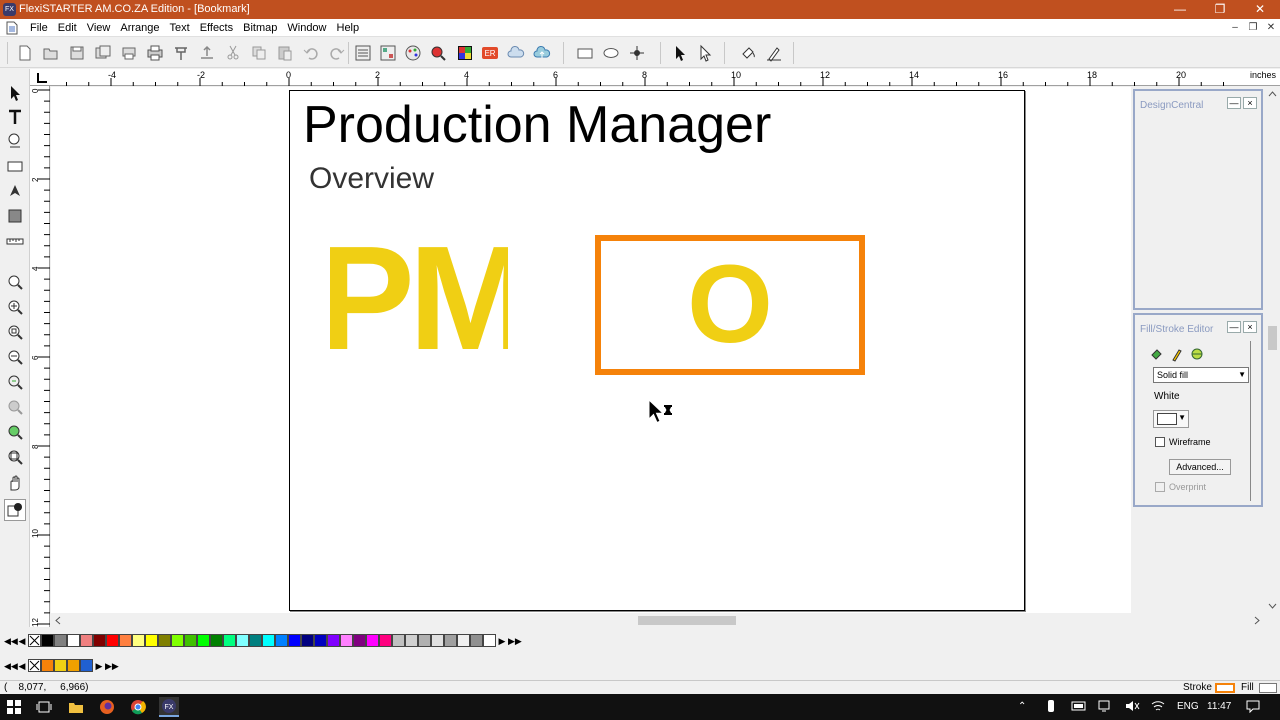  Describe the element at coordinates (490, 53) in the screenshot. I see `er-icon: ER` at that location.